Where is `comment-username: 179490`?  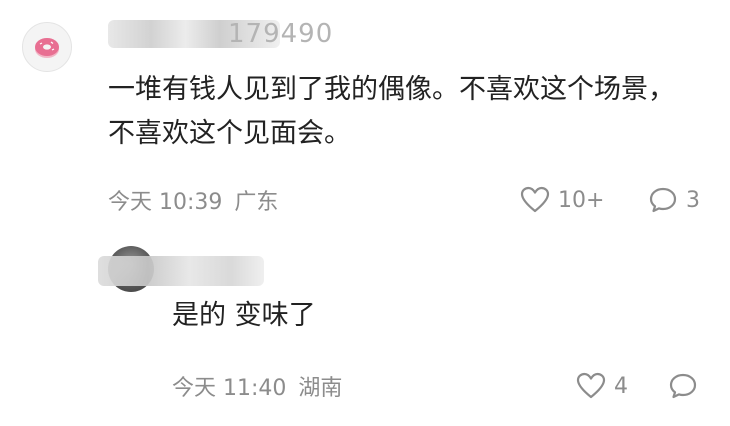 comment-username: 179490 is located at coordinates (220, 34).